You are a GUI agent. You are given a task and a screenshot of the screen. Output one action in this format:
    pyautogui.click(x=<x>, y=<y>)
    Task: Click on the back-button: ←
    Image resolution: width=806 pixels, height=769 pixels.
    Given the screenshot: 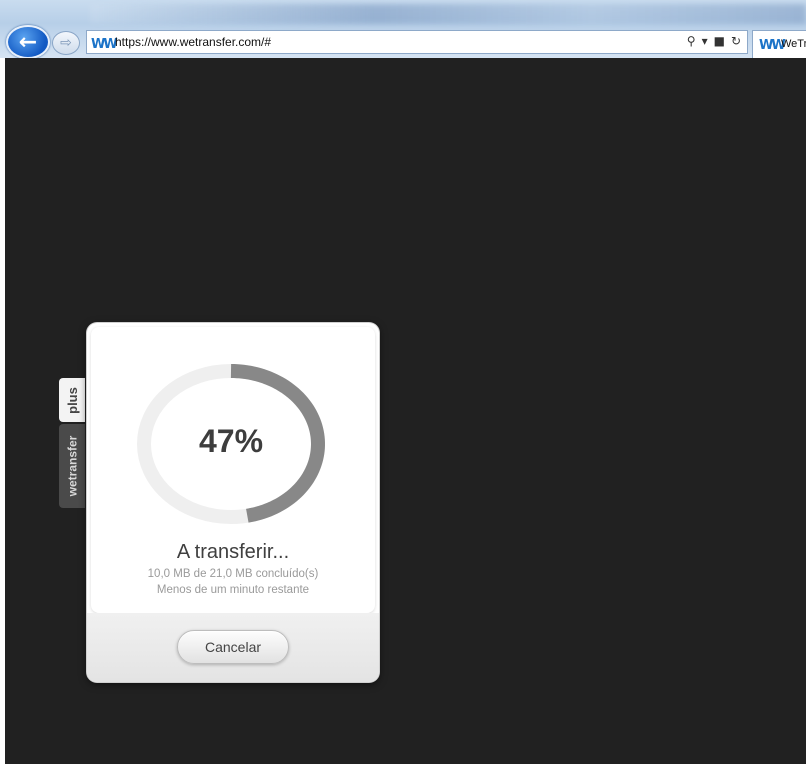 What is the action you would take?
    pyautogui.click(x=28, y=41)
    